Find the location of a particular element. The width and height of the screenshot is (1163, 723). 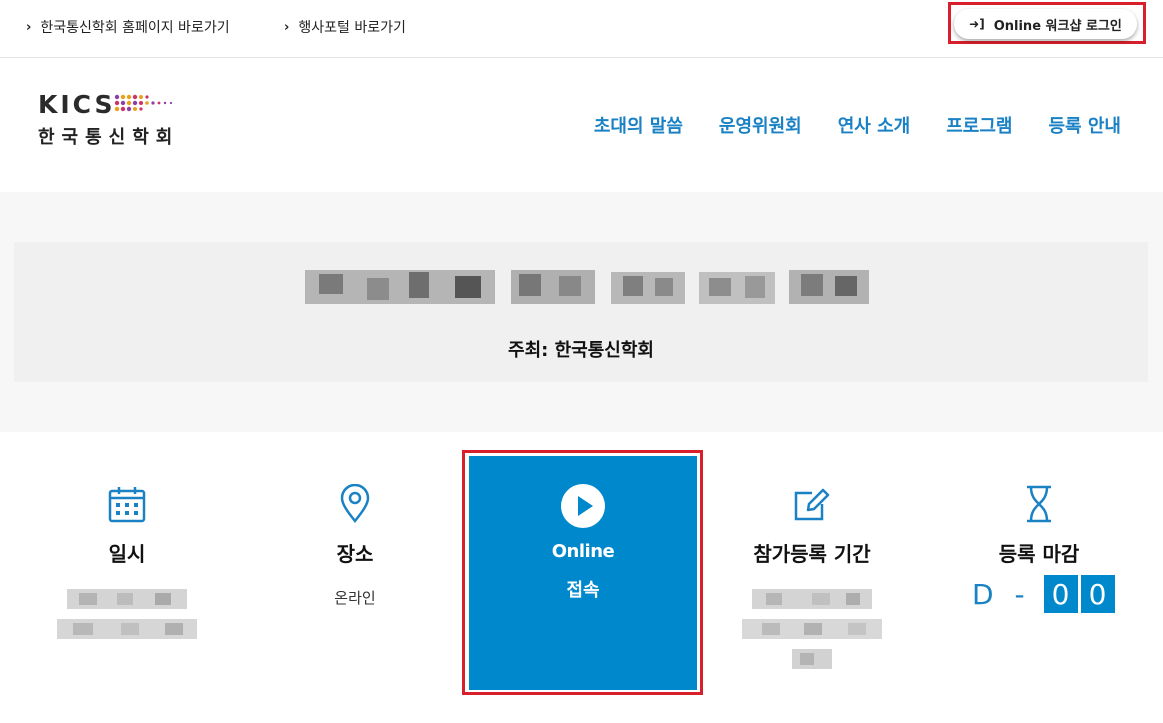

nav-speakers: 연사 소개 is located at coordinates (874, 125).